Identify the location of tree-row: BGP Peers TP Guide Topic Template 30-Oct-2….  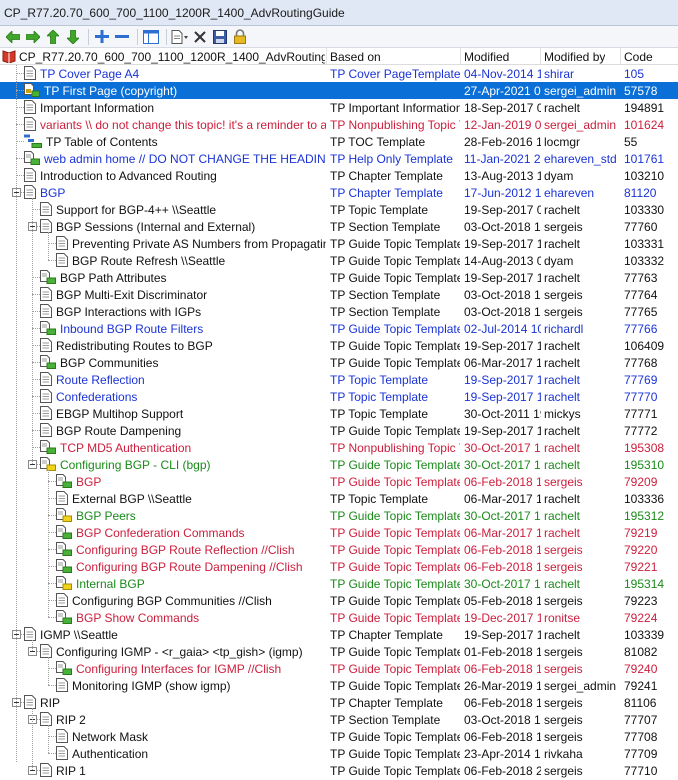
(339, 515).